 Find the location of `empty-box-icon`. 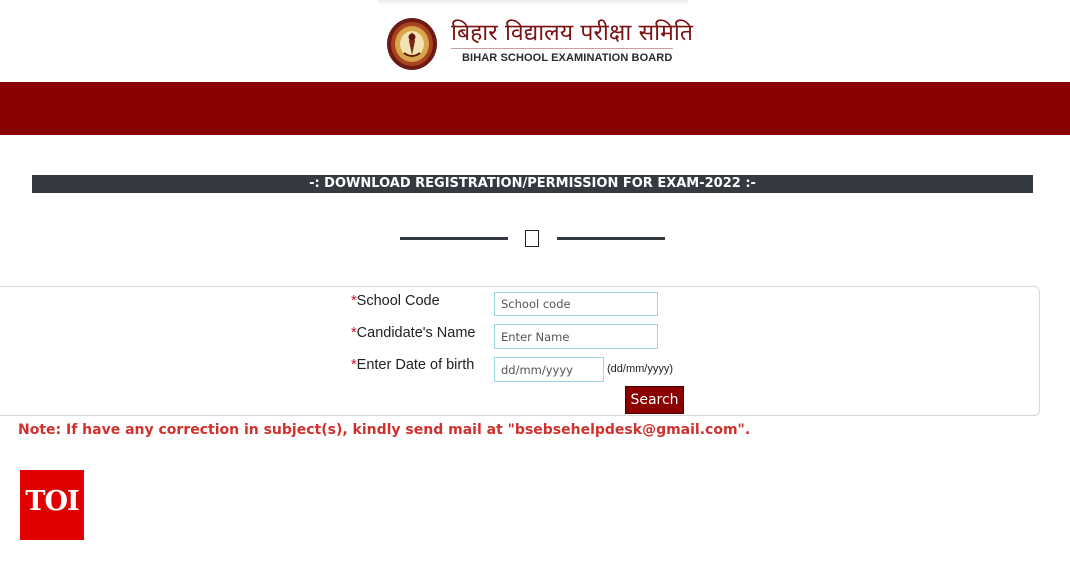

empty-box-icon is located at coordinates (532, 238).